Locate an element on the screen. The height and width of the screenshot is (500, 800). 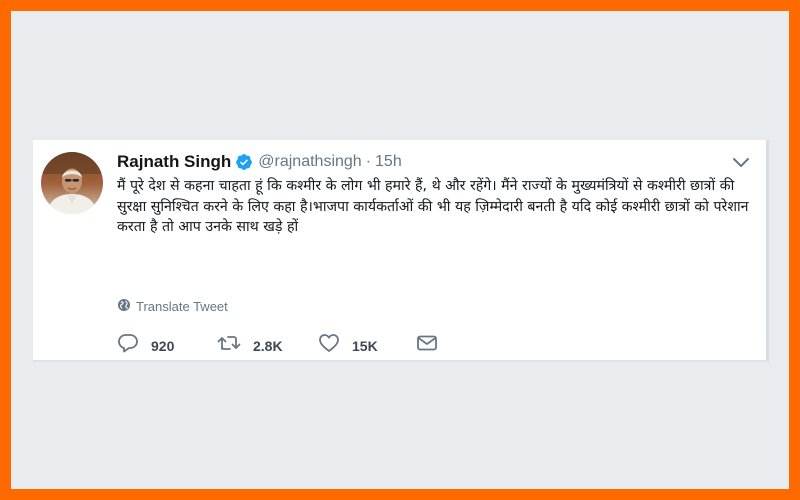
user-handle: @rajnathsingh is located at coordinates (309, 162).